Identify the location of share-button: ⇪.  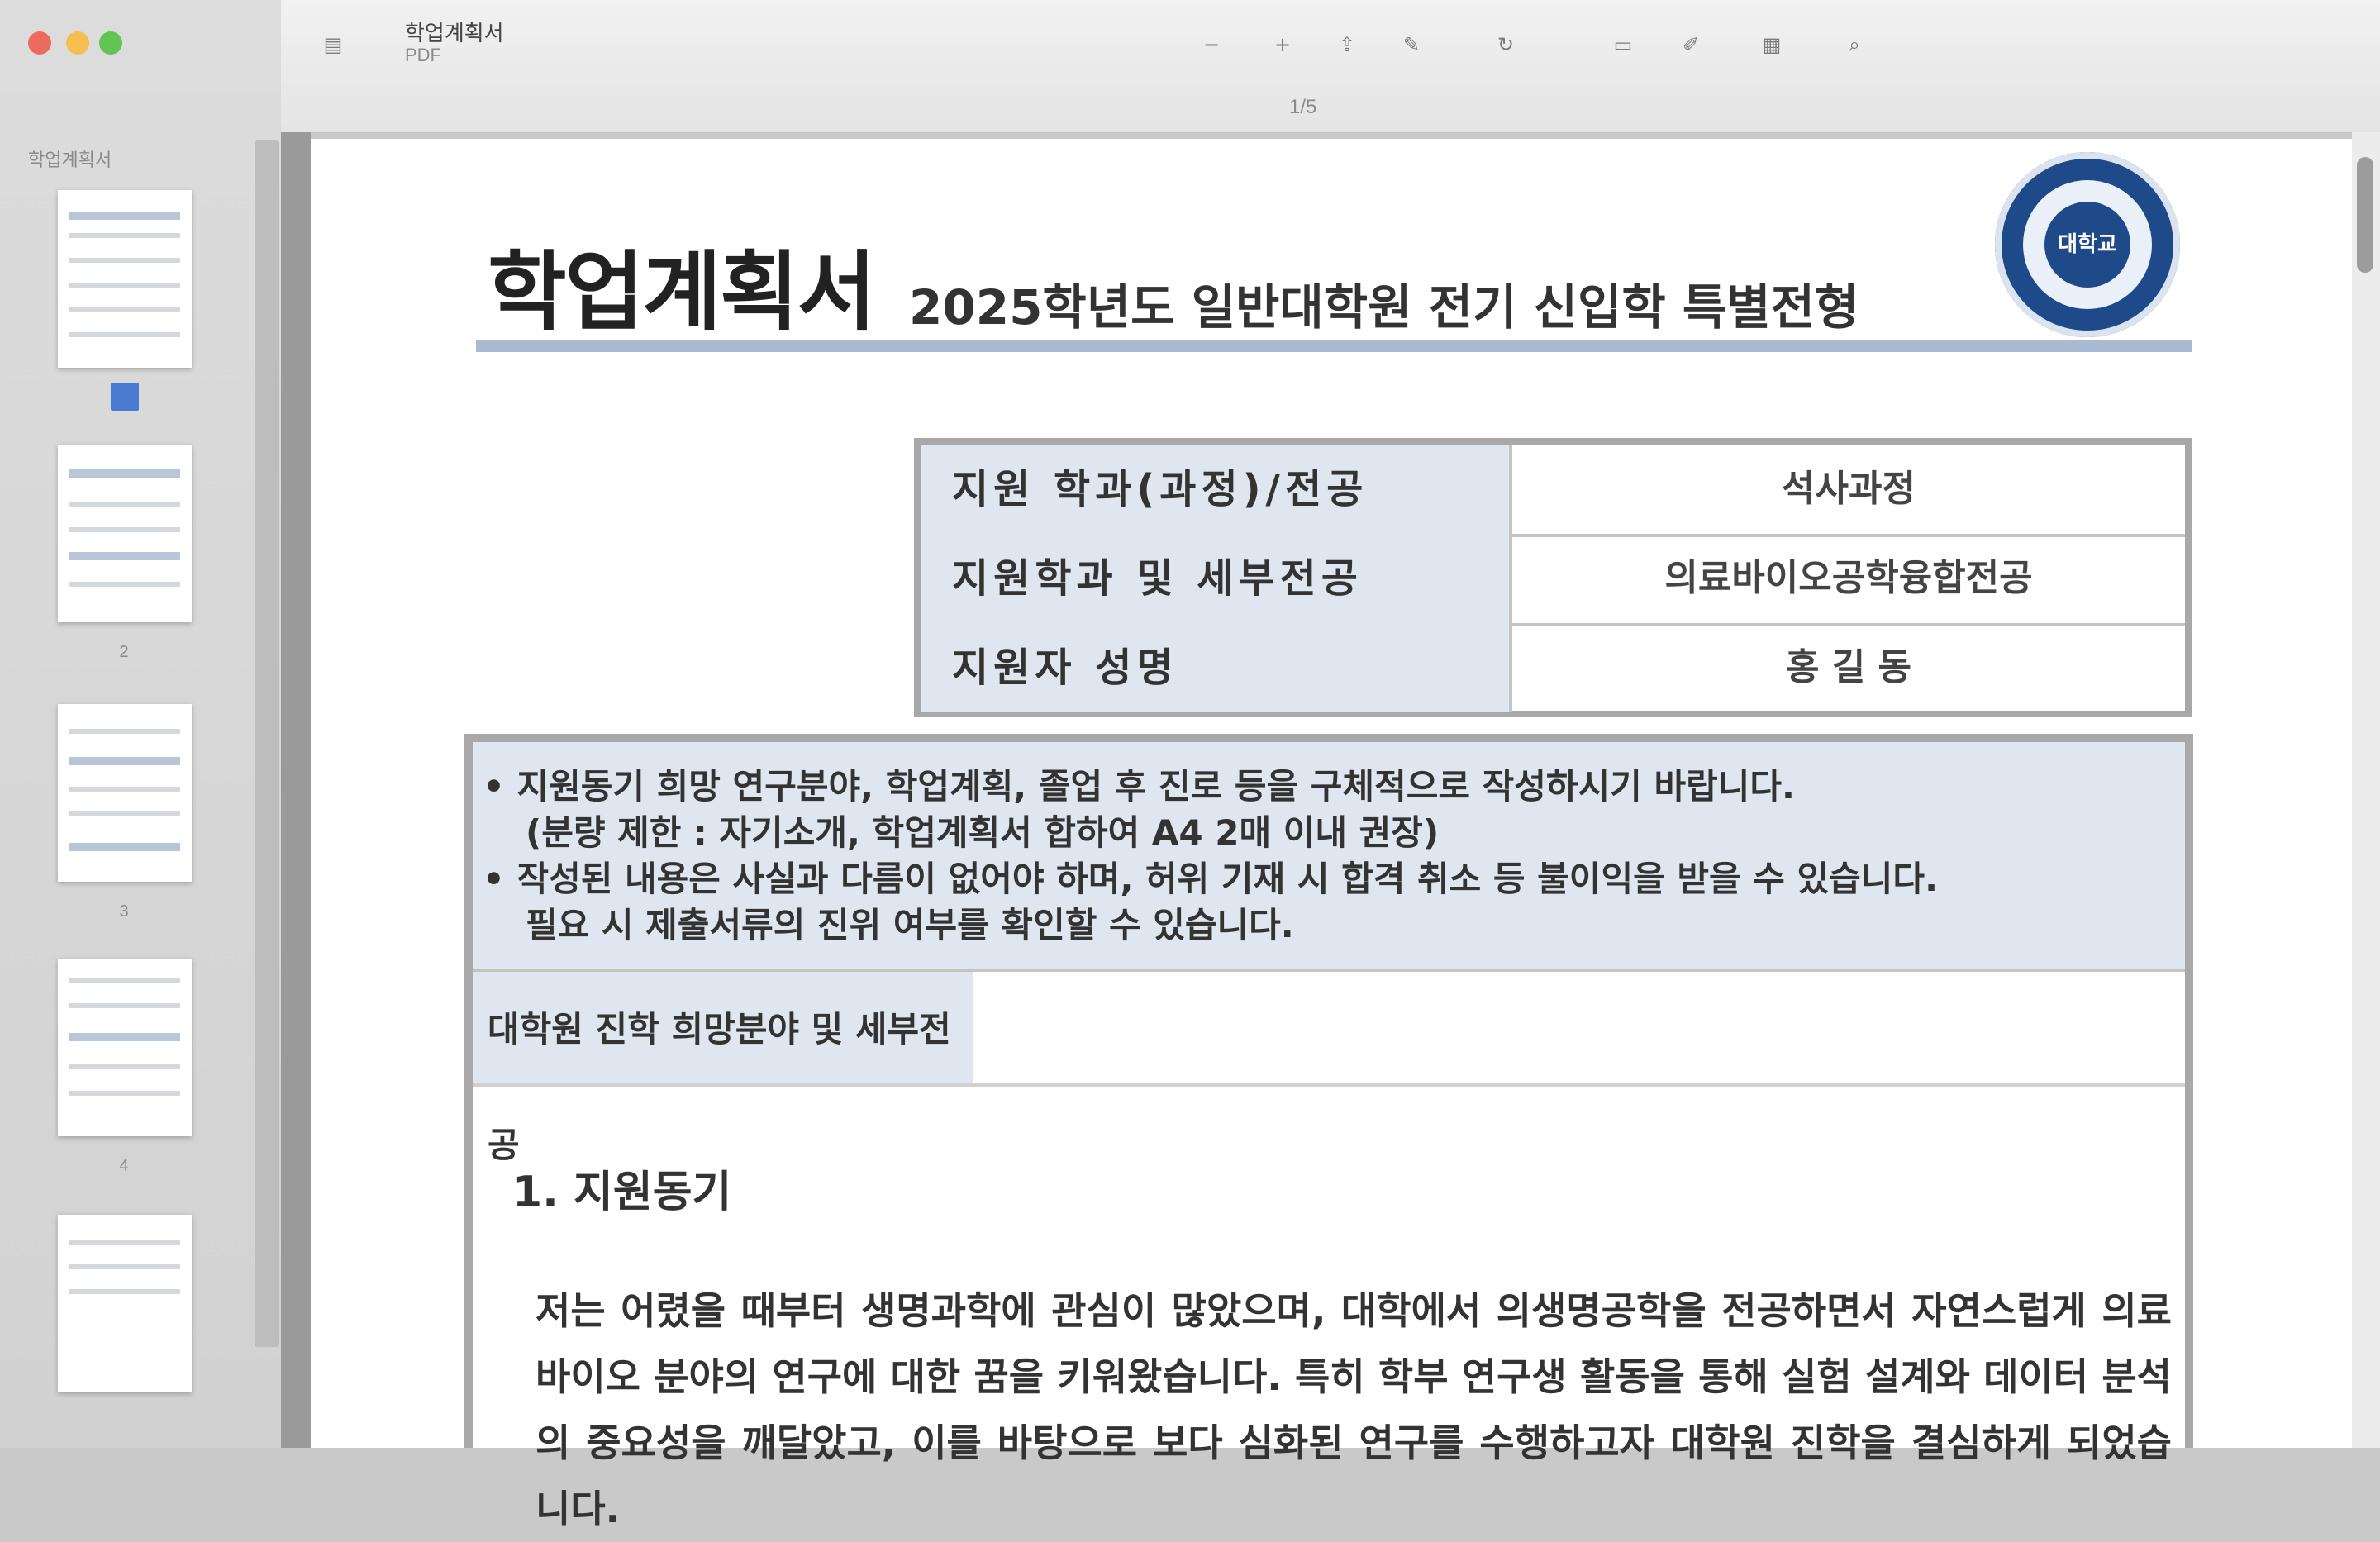
(1347, 44).